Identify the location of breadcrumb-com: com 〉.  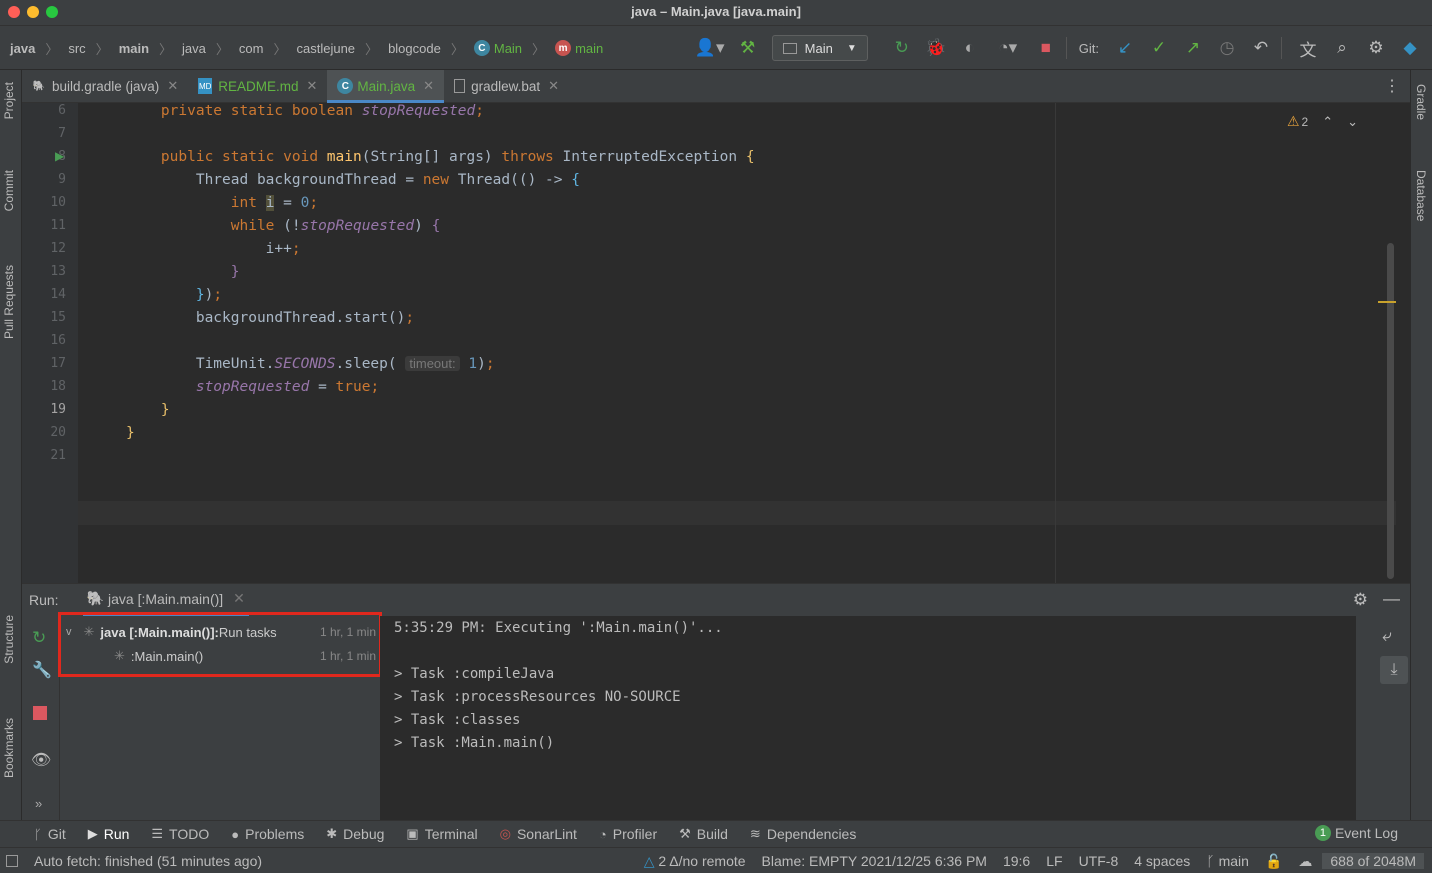
(263, 48).